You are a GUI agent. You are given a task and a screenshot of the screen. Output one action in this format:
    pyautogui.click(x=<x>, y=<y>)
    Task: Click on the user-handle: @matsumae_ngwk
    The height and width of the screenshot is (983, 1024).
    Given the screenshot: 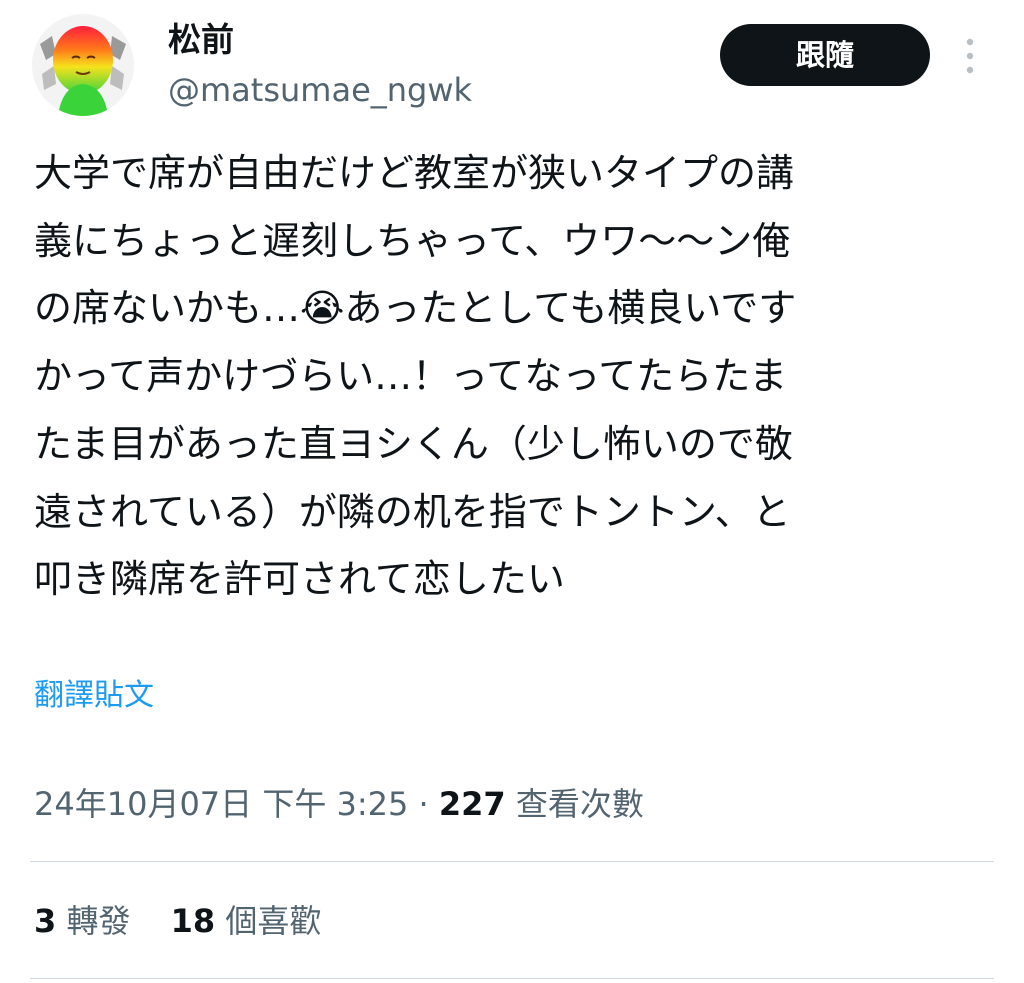 What is the action you would take?
    pyautogui.click(x=320, y=90)
    